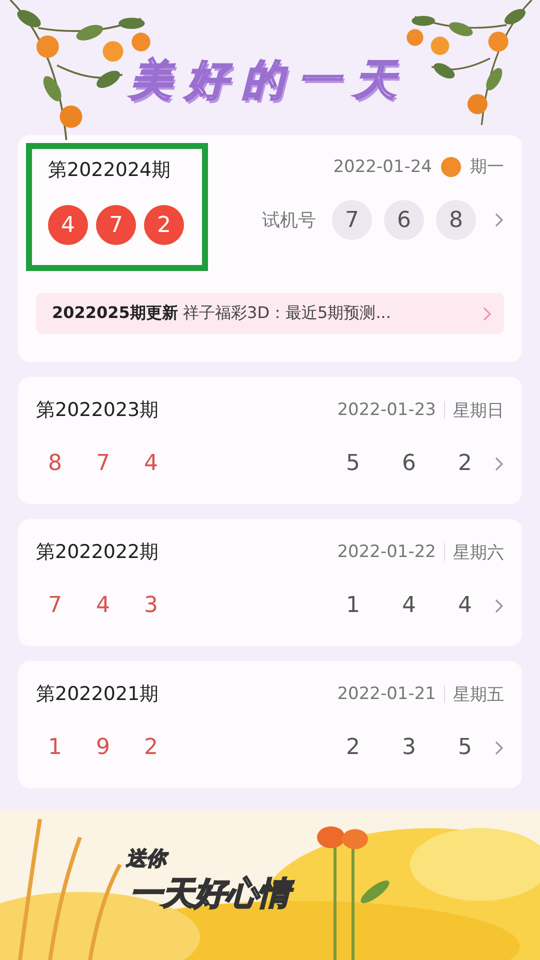  I want to click on draw-date: 2022-01-22, so click(386, 552).